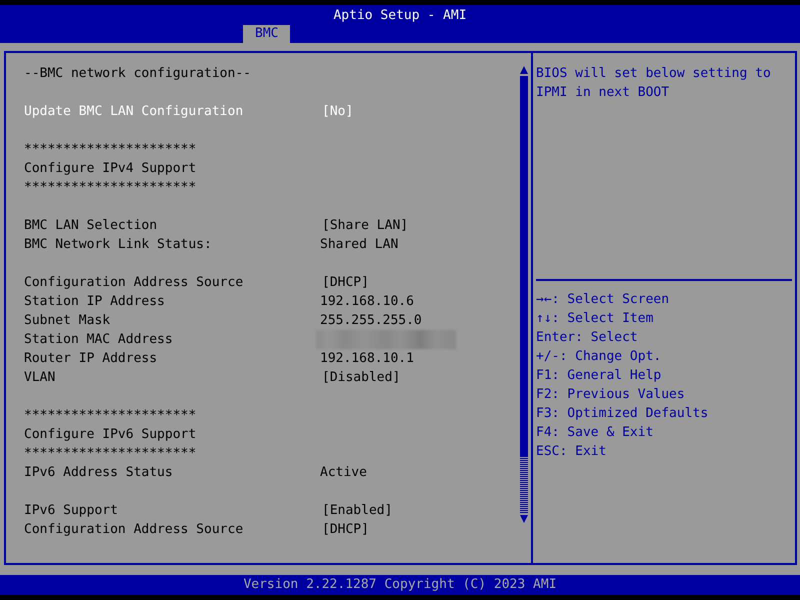 Image resolution: width=800 pixels, height=600 pixels. Describe the element at coordinates (118, 245) in the screenshot. I see `info-label: BMC Network Link Status:` at that location.